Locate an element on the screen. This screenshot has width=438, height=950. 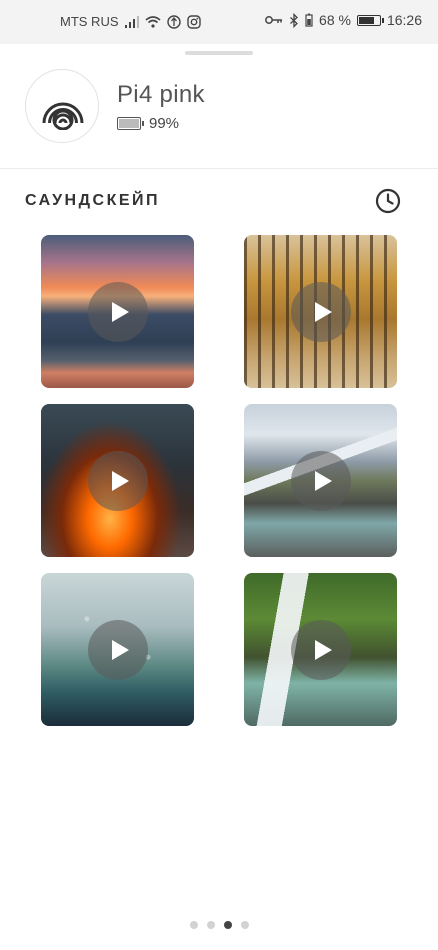
sheet-handle is located at coordinates (219, 53).